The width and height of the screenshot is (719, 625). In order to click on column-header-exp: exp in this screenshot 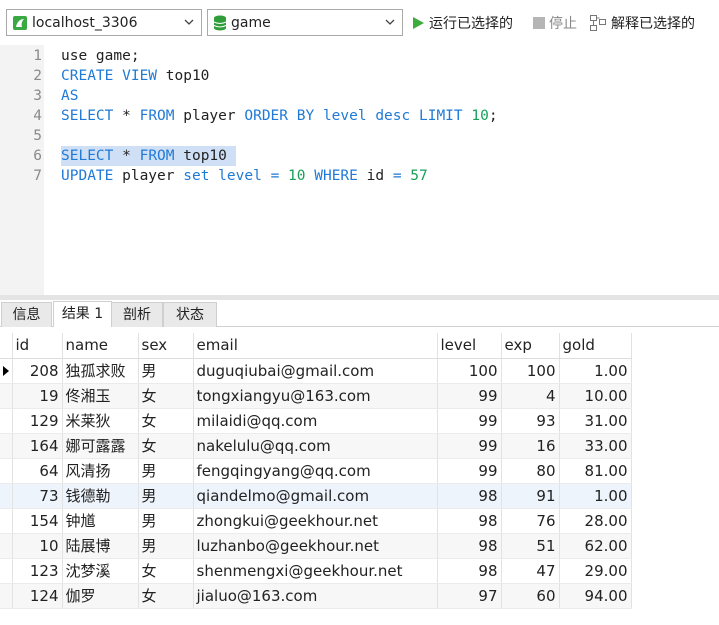, I will do `click(530, 346)`.